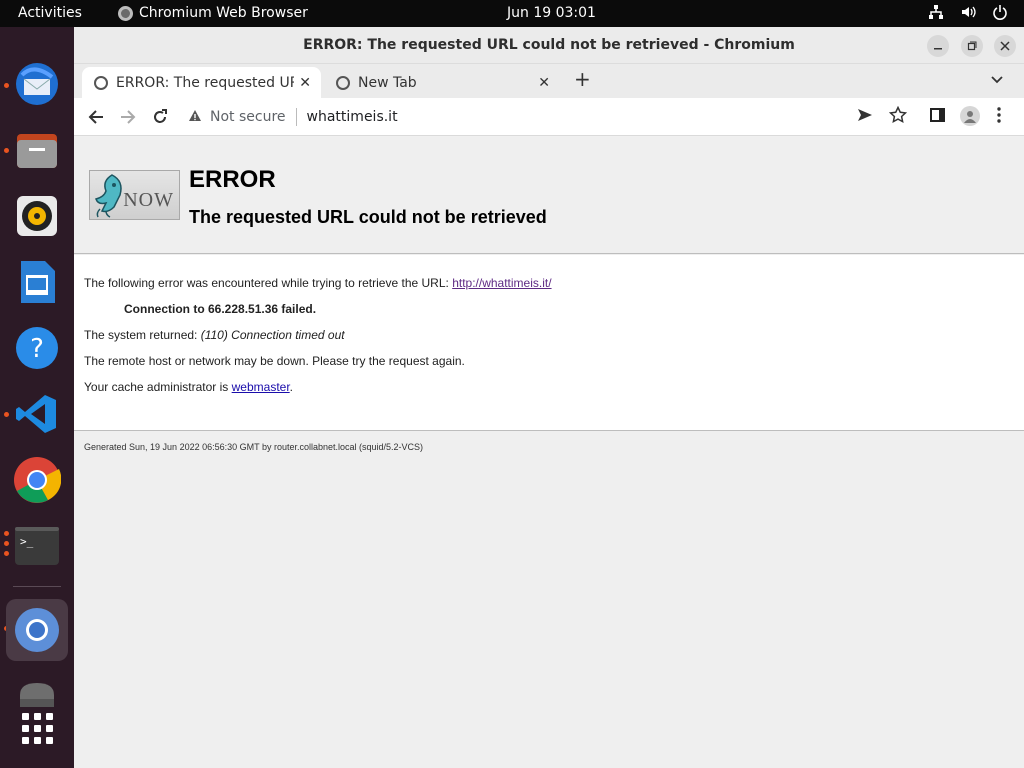  What do you see at coordinates (997, 81) in the screenshot?
I see `tab-search-icon` at bounding box center [997, 81].